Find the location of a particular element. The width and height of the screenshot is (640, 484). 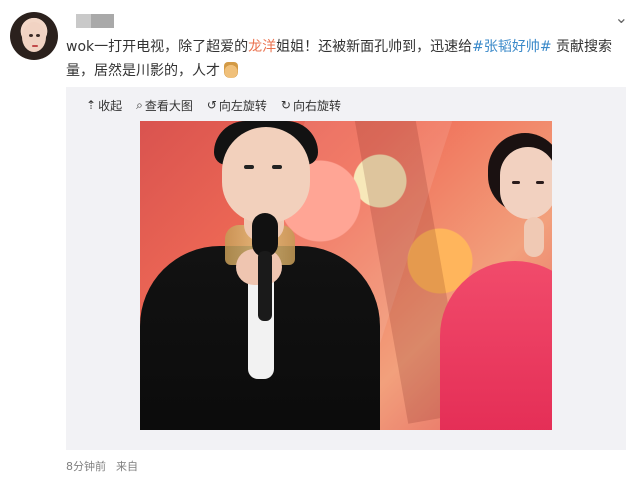

host-woman-eye-right is located at coordinates (540, 182).